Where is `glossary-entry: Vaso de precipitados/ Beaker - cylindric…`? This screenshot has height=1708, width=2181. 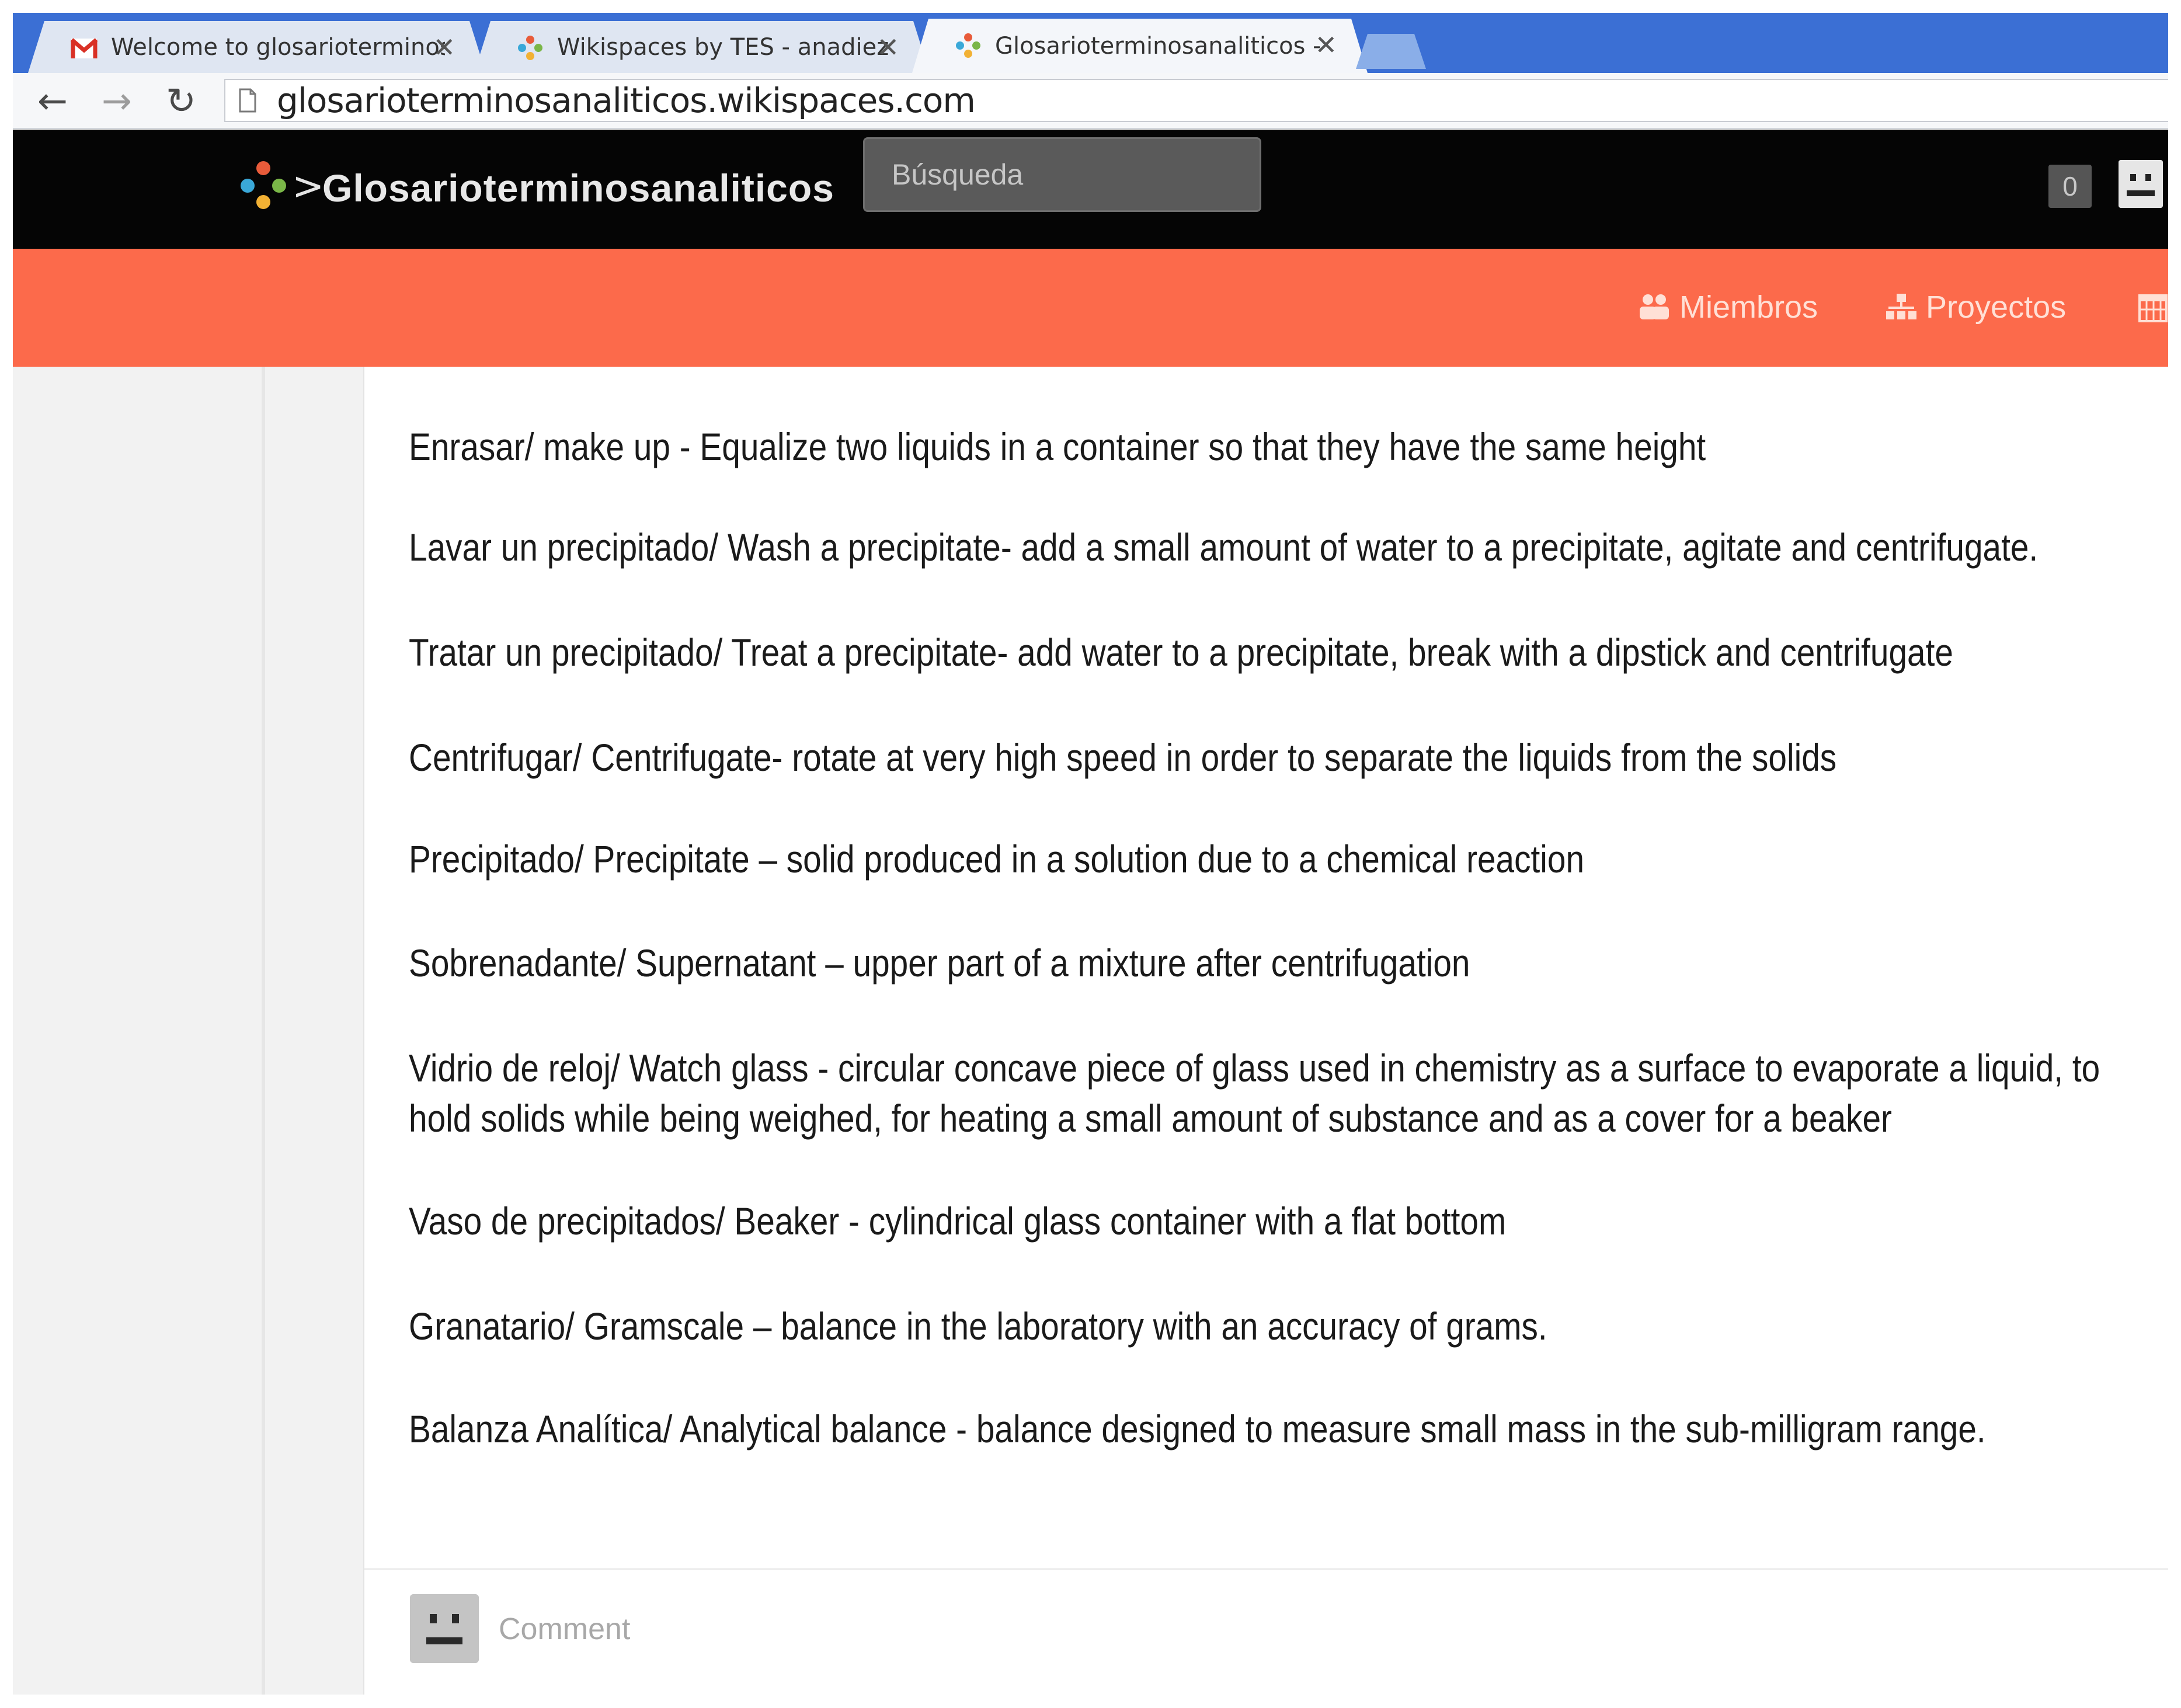
glossary-entry: Vaso de precipitados/ Beaker - cylindric… is located at coordinates (958, 1221).